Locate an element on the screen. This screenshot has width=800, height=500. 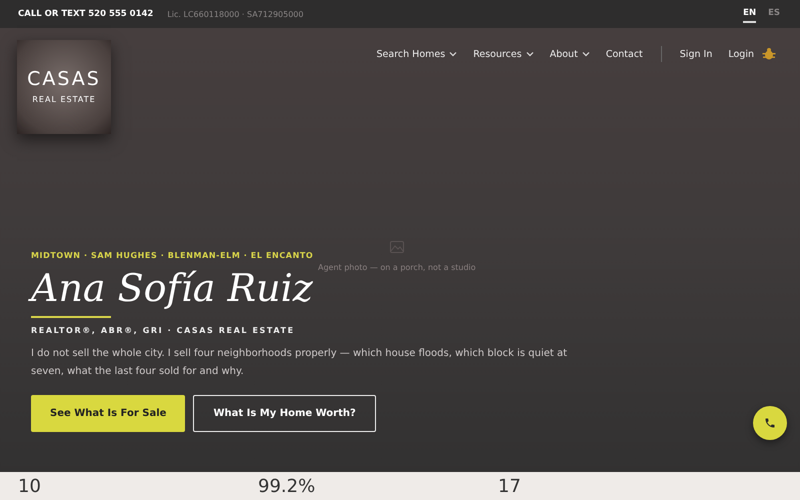
for-sale-button: See What Is For Sale is located at coordinates (108, 413).